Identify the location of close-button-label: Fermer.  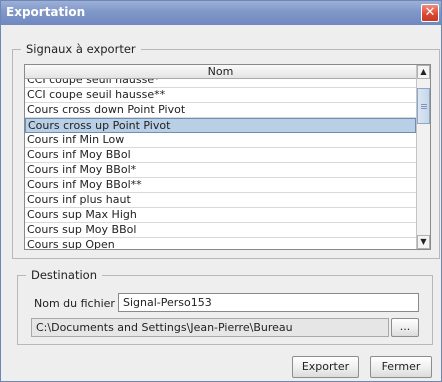
(401, 366).